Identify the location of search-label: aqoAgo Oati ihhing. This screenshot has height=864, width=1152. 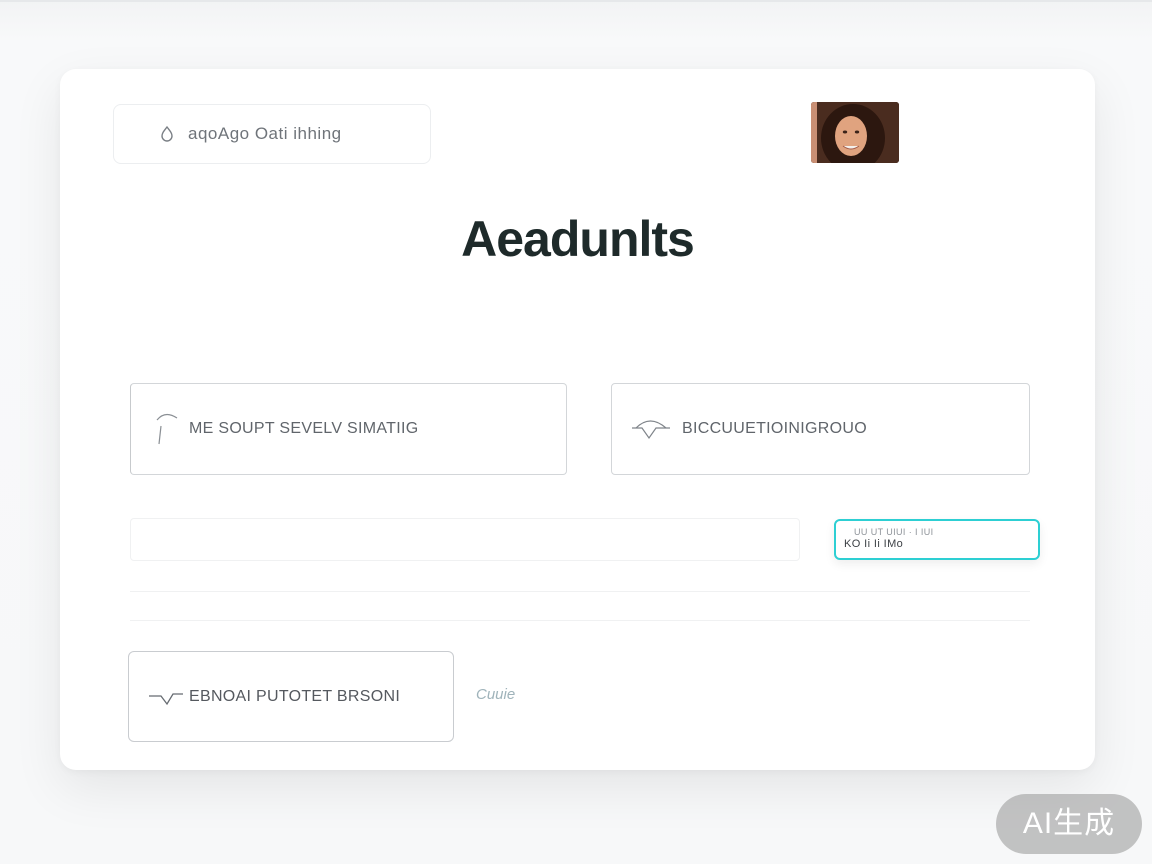
(265, 133).